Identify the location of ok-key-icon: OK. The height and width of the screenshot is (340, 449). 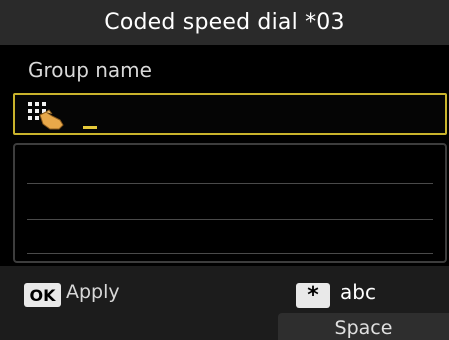
(42, 295).